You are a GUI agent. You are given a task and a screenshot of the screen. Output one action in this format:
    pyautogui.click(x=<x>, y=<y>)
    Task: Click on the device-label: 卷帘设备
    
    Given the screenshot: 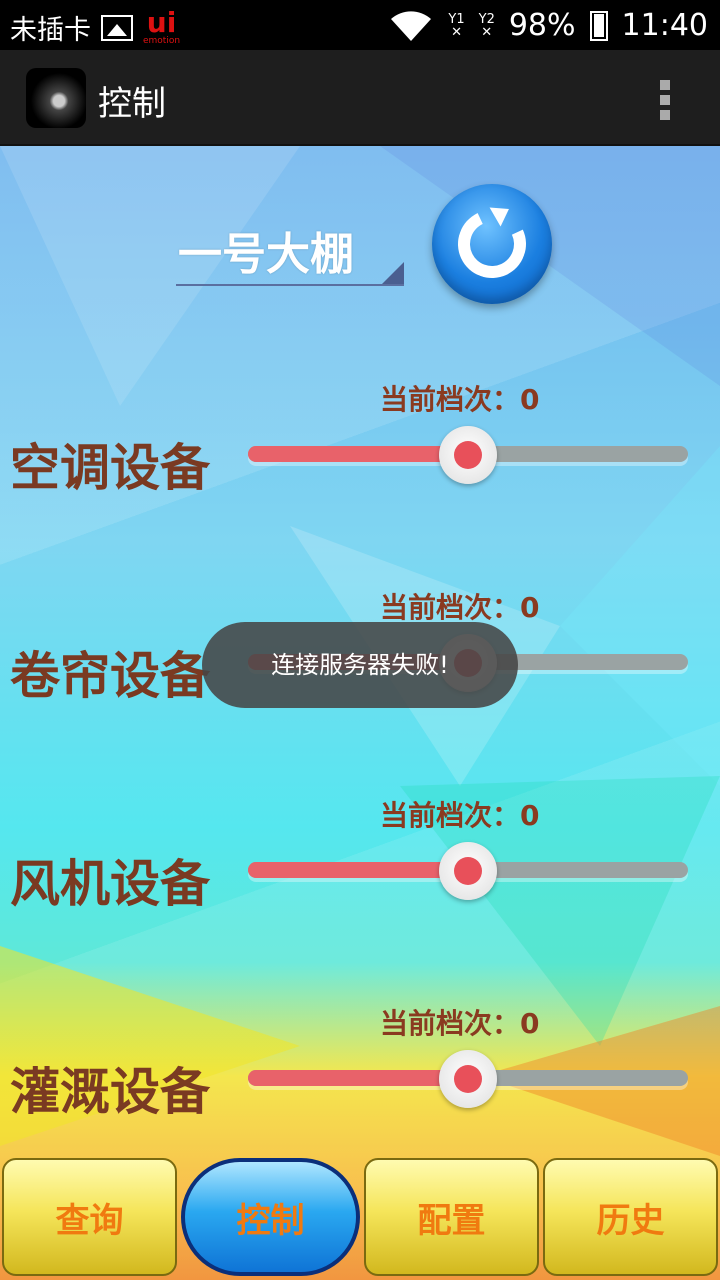 What is the action you would take?
    pyautogui.click(x=110, y=676)
    